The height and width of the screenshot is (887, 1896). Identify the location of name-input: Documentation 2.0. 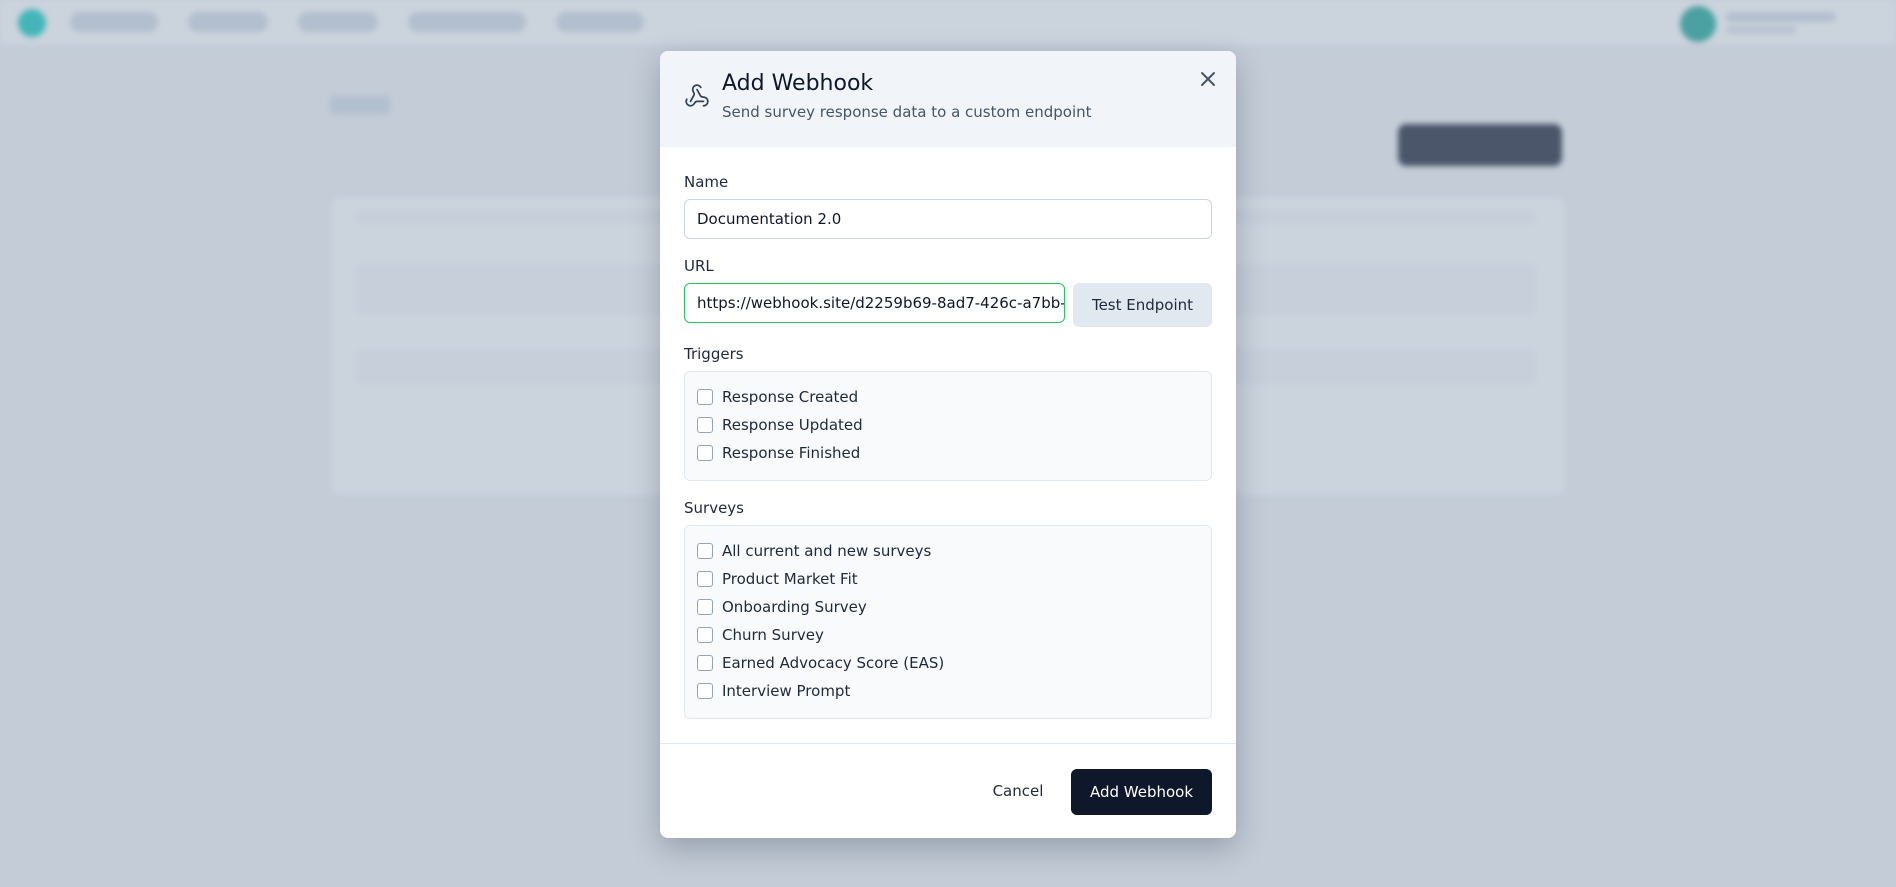
(948, 219).